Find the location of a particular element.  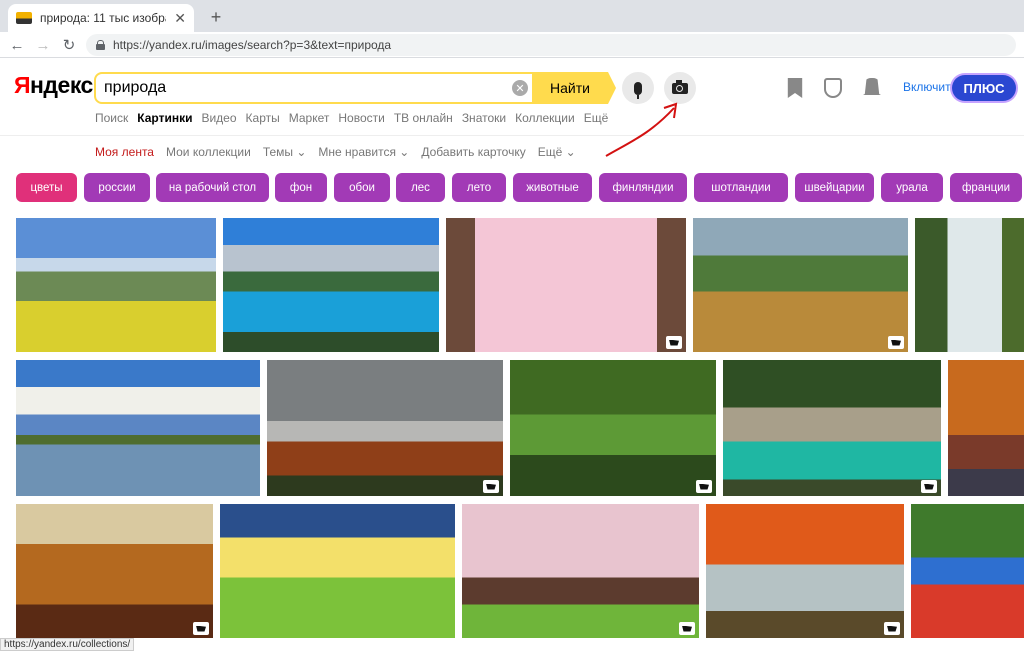

service-images: Картинки is located at coordinates (164, 118).